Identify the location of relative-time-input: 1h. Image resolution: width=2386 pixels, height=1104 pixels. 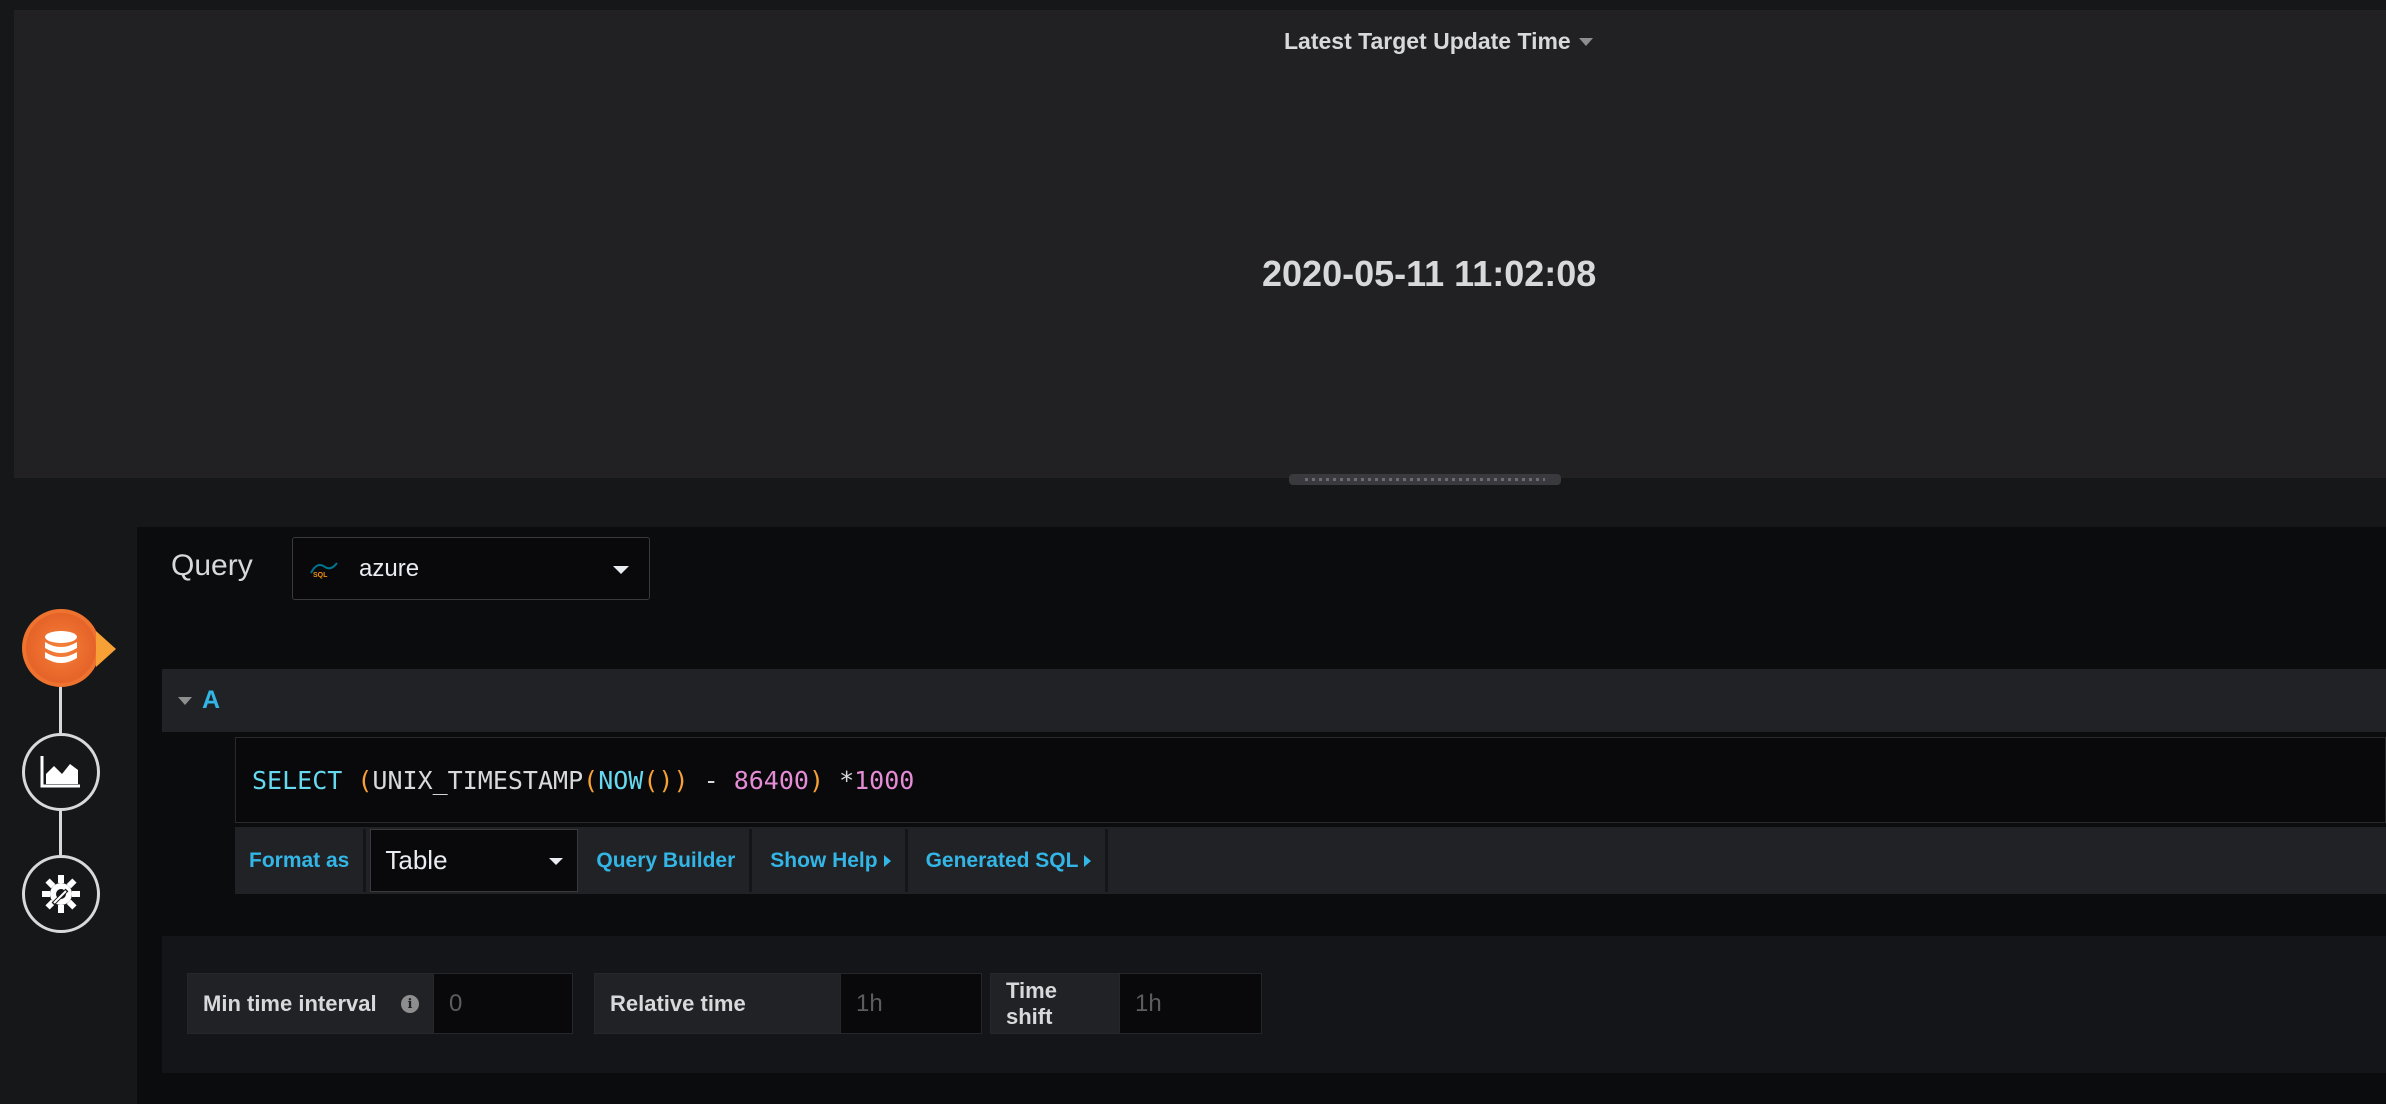
(910, 1003).